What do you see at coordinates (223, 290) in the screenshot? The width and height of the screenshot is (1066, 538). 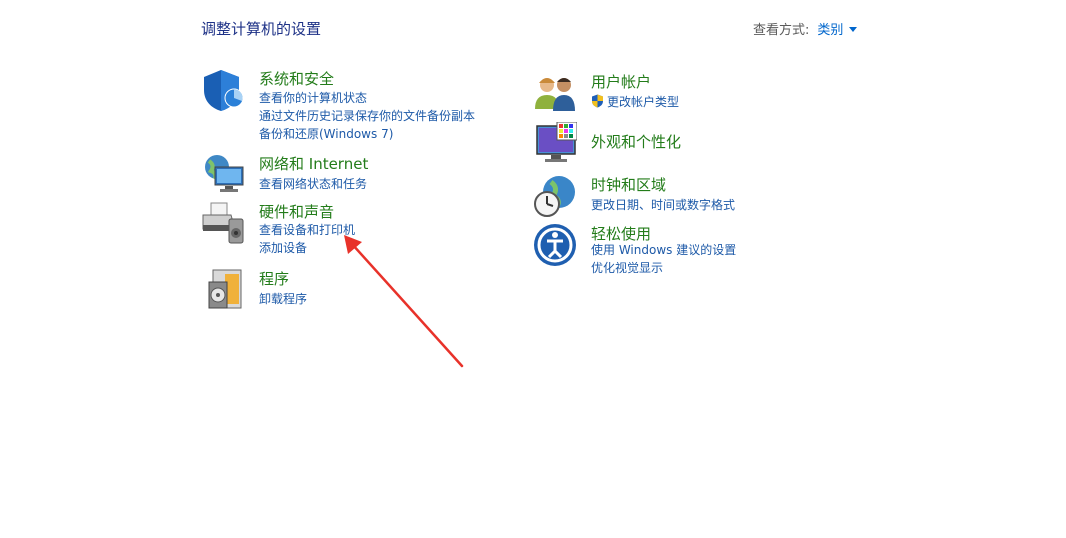 I see `programs-box-icon` at bounding box center [223, 290].